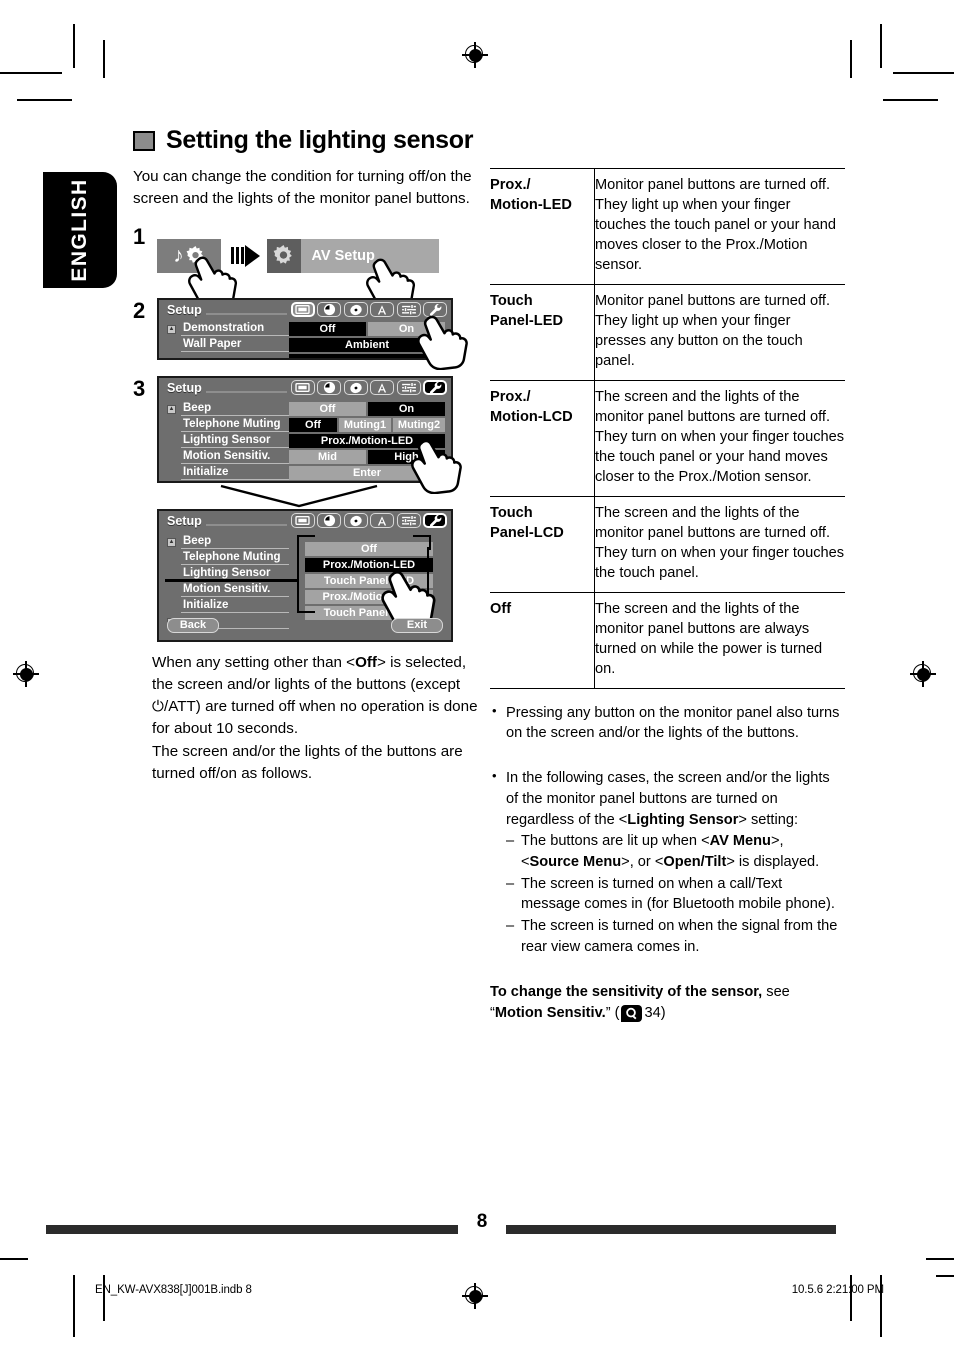  Describe the element at coordinates (184, 309) in the screenshot. I see `screen-title: Setup` at that location.